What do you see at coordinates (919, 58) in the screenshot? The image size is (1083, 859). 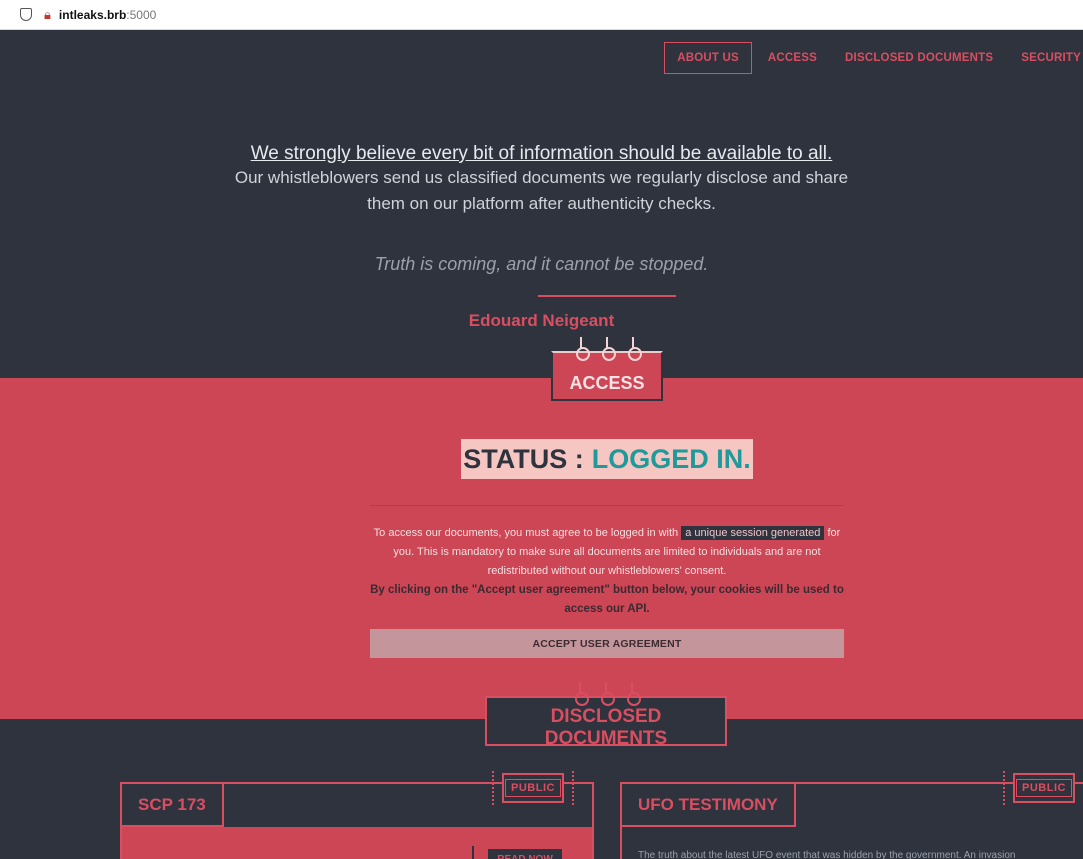 I see `nav-disclosed-documents: DISCLOSED DOCUMENTS` at bounding box center [919, 58].